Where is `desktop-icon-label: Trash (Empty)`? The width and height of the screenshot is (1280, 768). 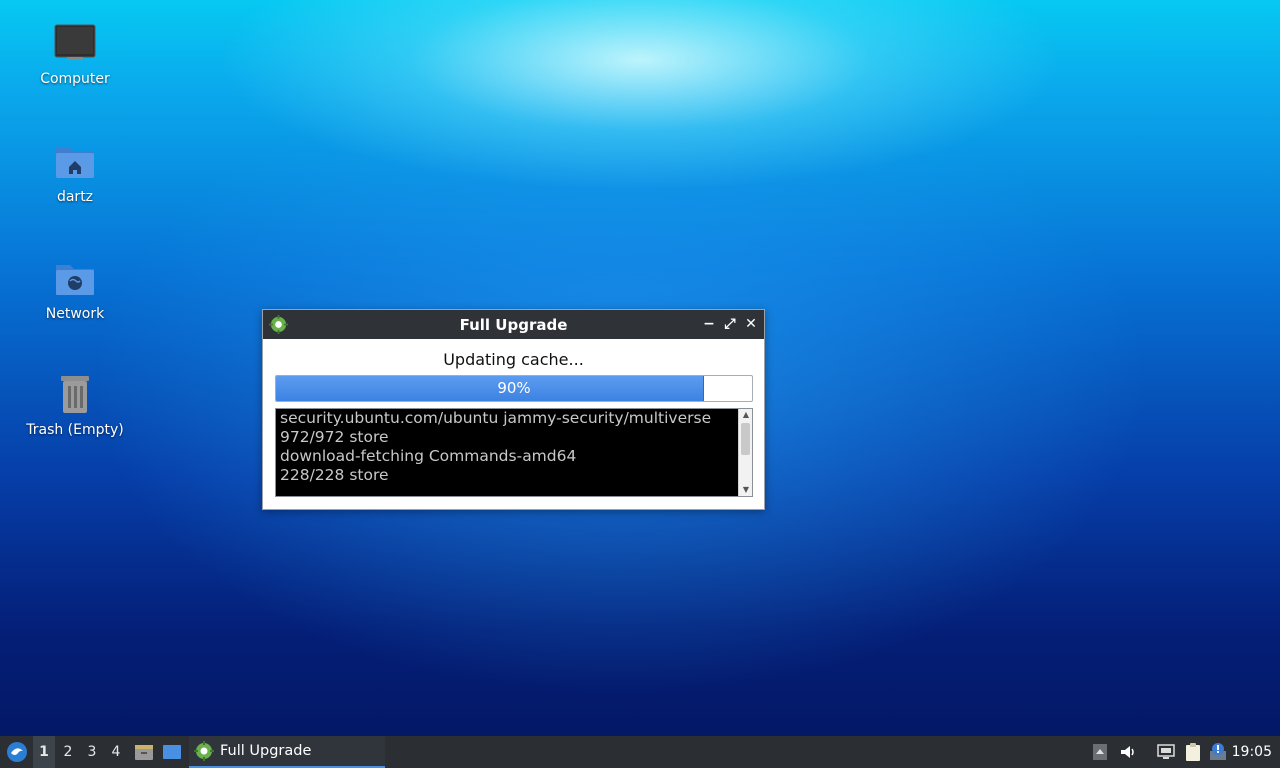 desktop-icon-label: Trash (Empty) is located at coordinates (75, 430).